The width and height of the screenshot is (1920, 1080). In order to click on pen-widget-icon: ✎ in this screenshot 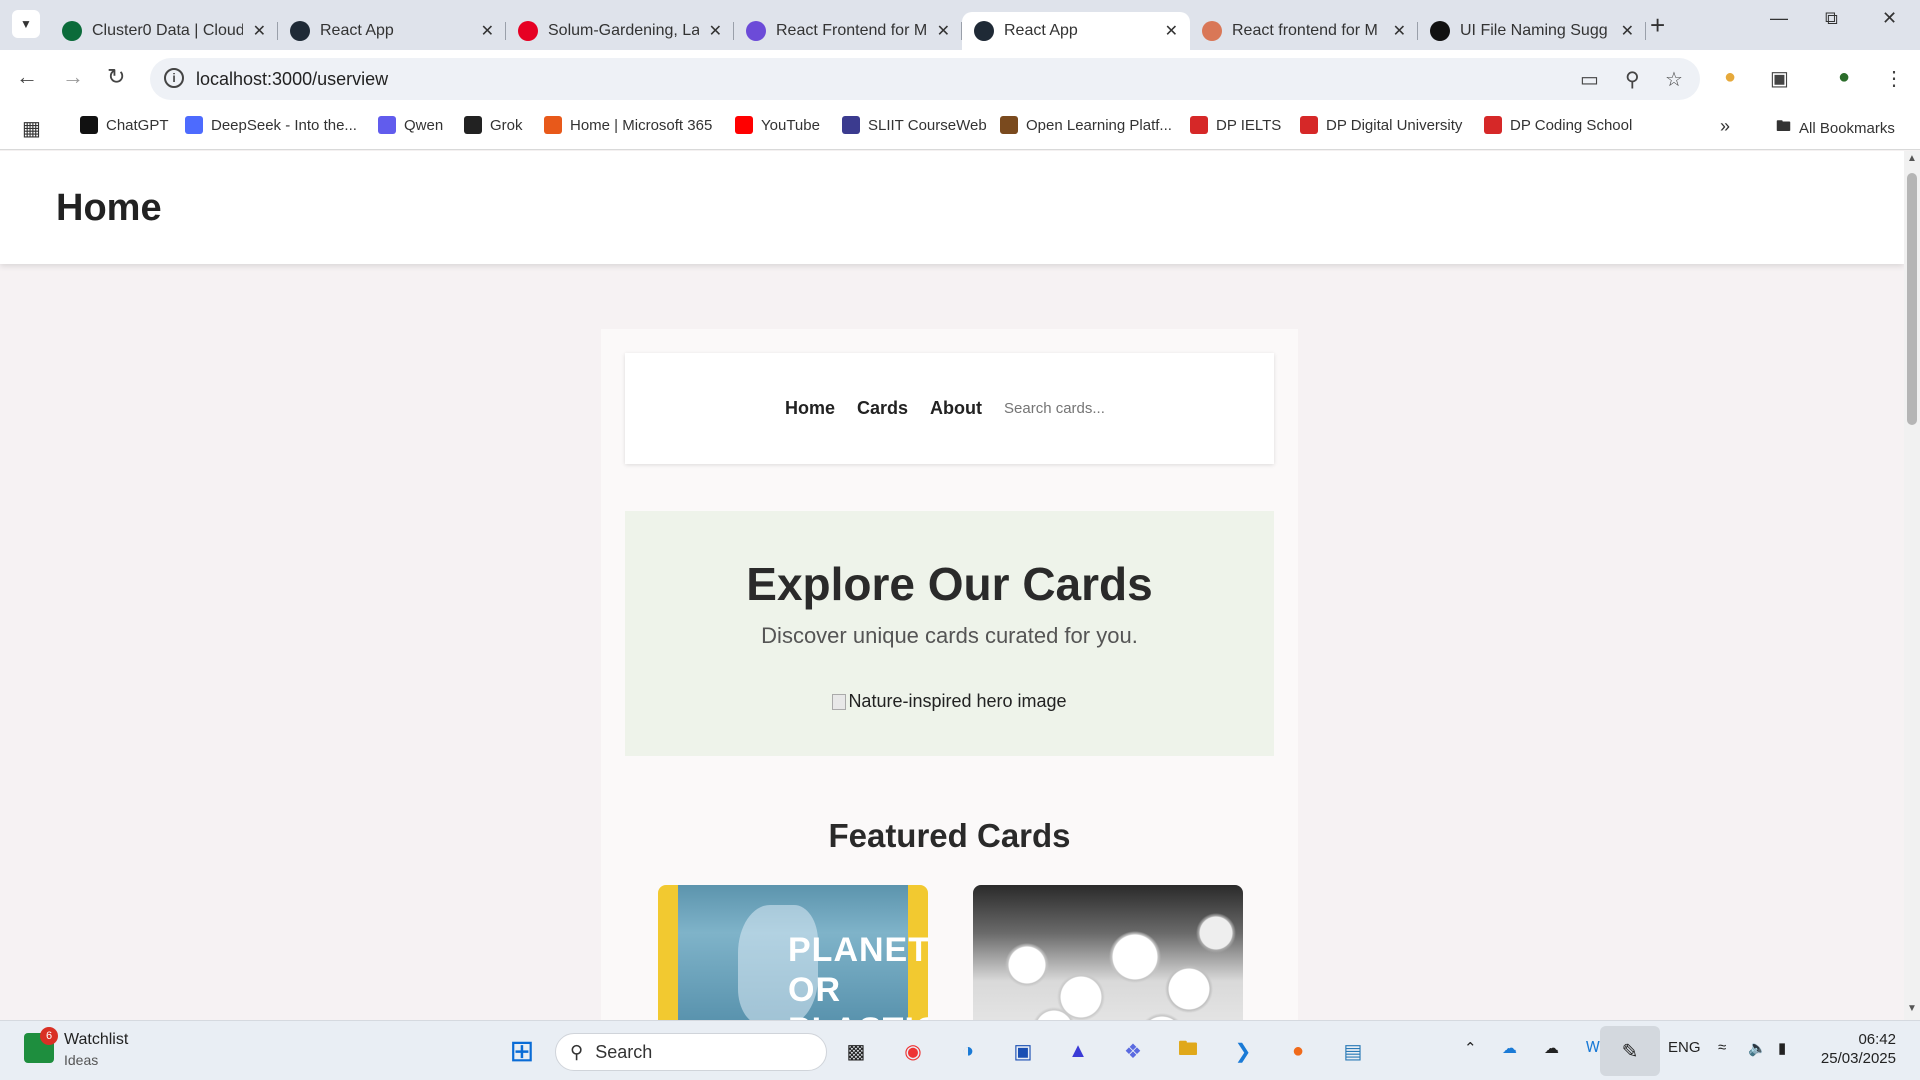, I will do `click(1630, 1051)`.